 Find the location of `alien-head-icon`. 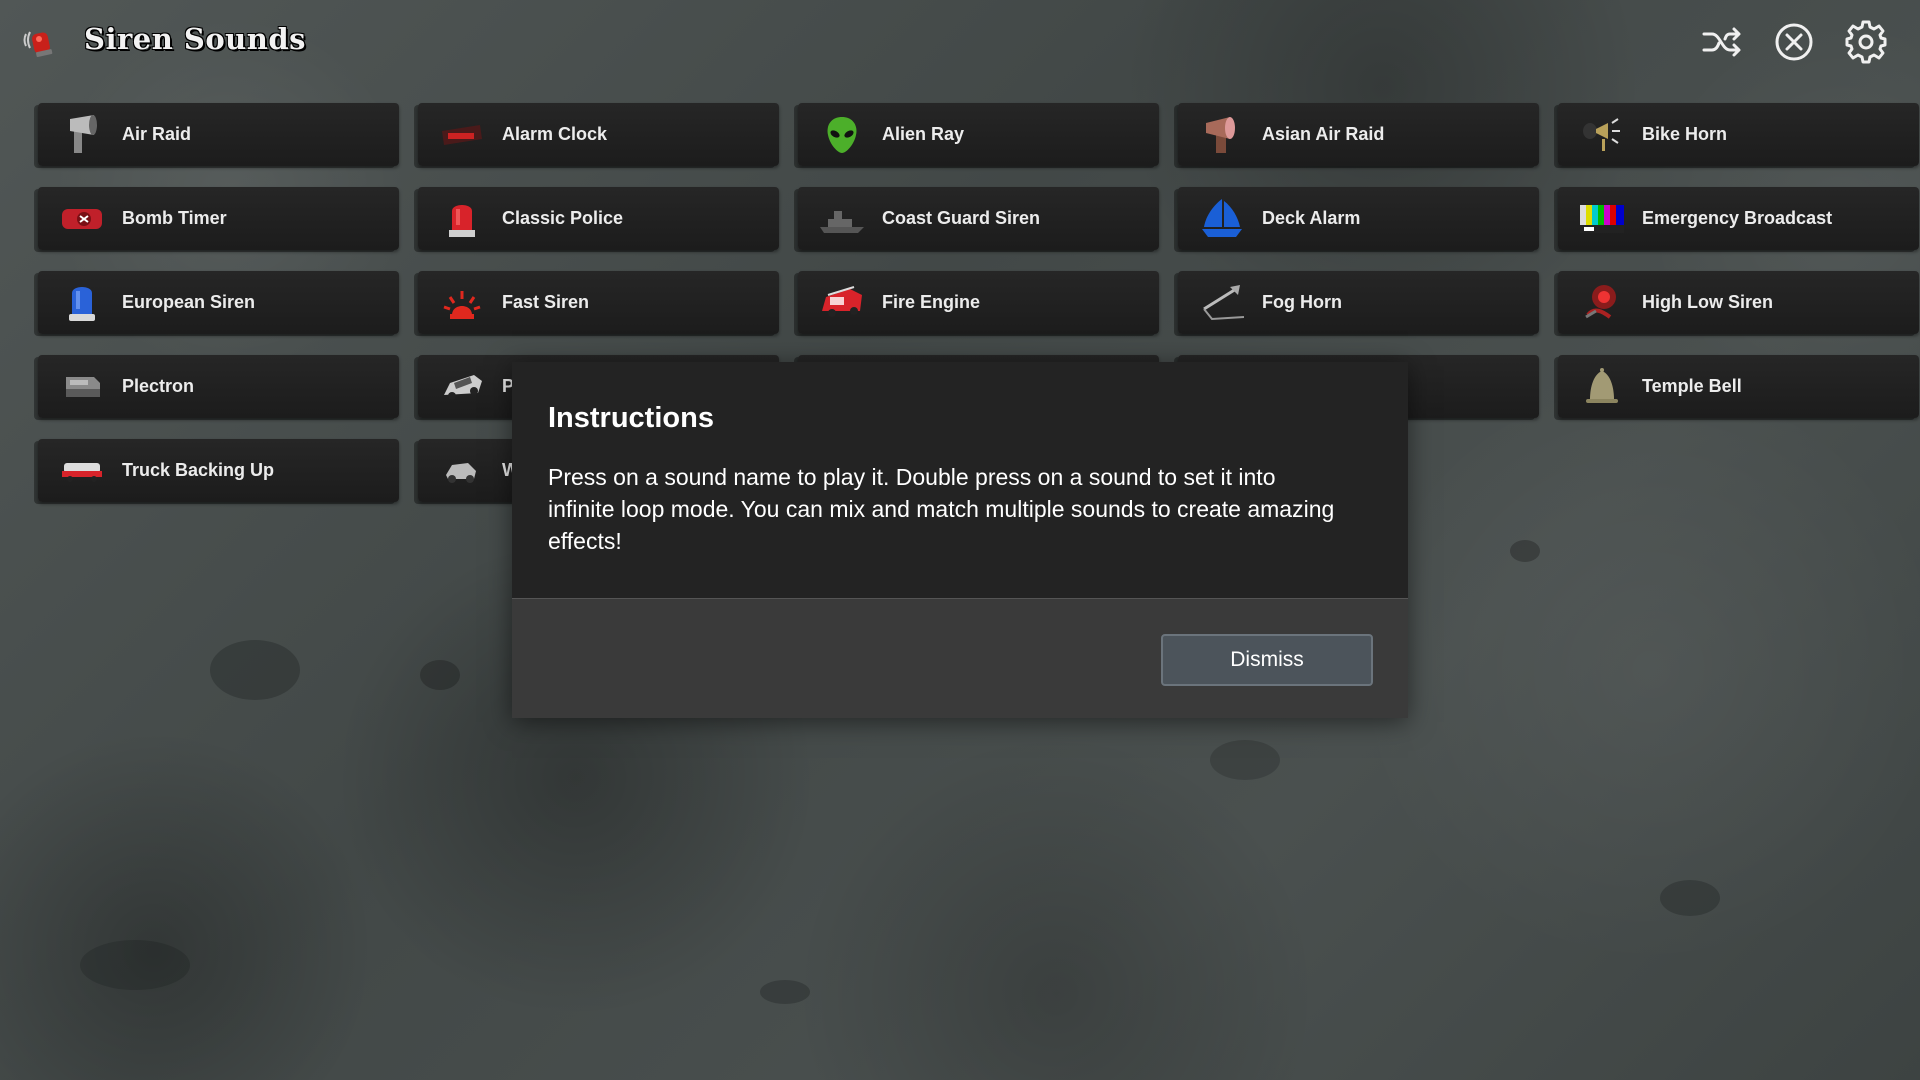

alien-head-icon is located at coordinates (842, 135).